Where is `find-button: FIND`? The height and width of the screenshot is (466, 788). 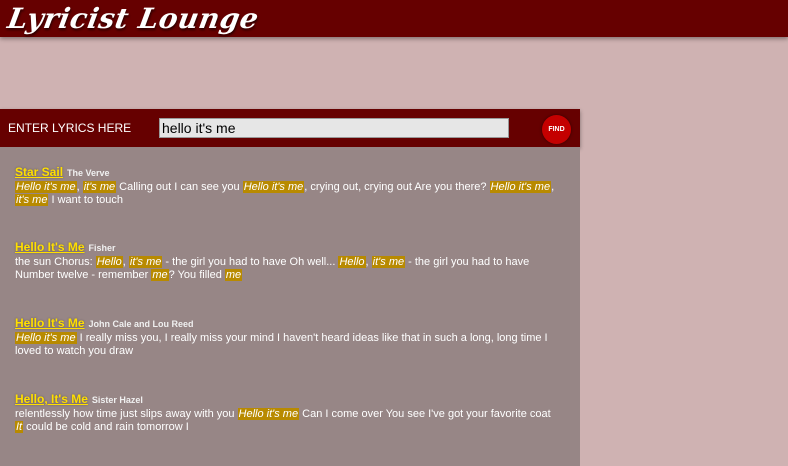 find-button: FIND is located at coordinates (556, 129).